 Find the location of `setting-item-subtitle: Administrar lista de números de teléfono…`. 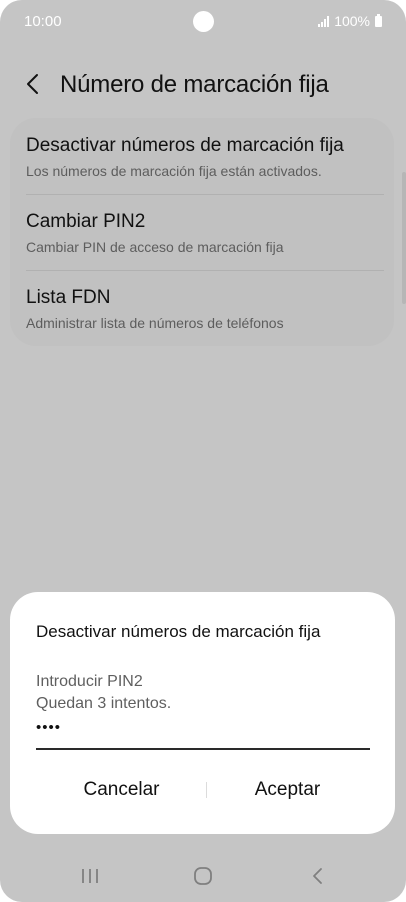

setting-item-subtitle: Administrar lista de números de teléfono… is located at coordinates (155, 323).